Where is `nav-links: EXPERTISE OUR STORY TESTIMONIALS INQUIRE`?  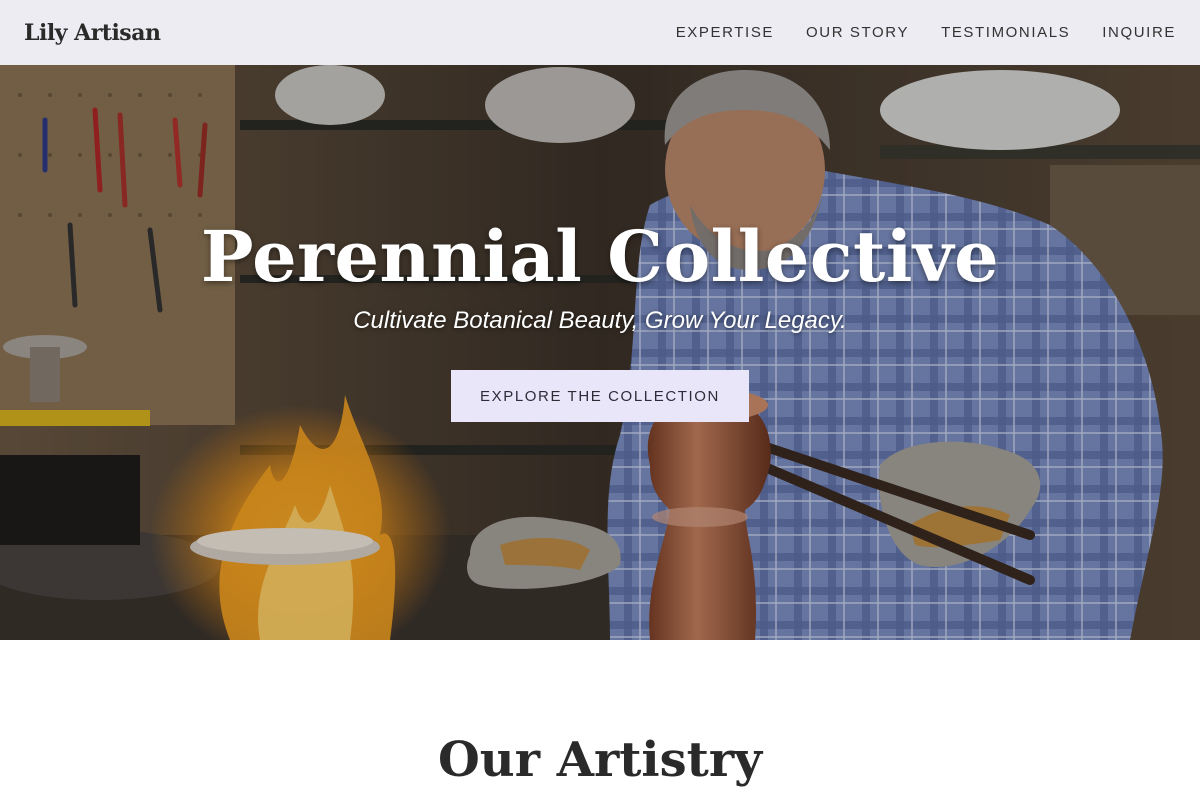
nav-links: EXPERTISE OUR STORY TESTIMONIALS INQUIRE is located at coordinates (926, 32).